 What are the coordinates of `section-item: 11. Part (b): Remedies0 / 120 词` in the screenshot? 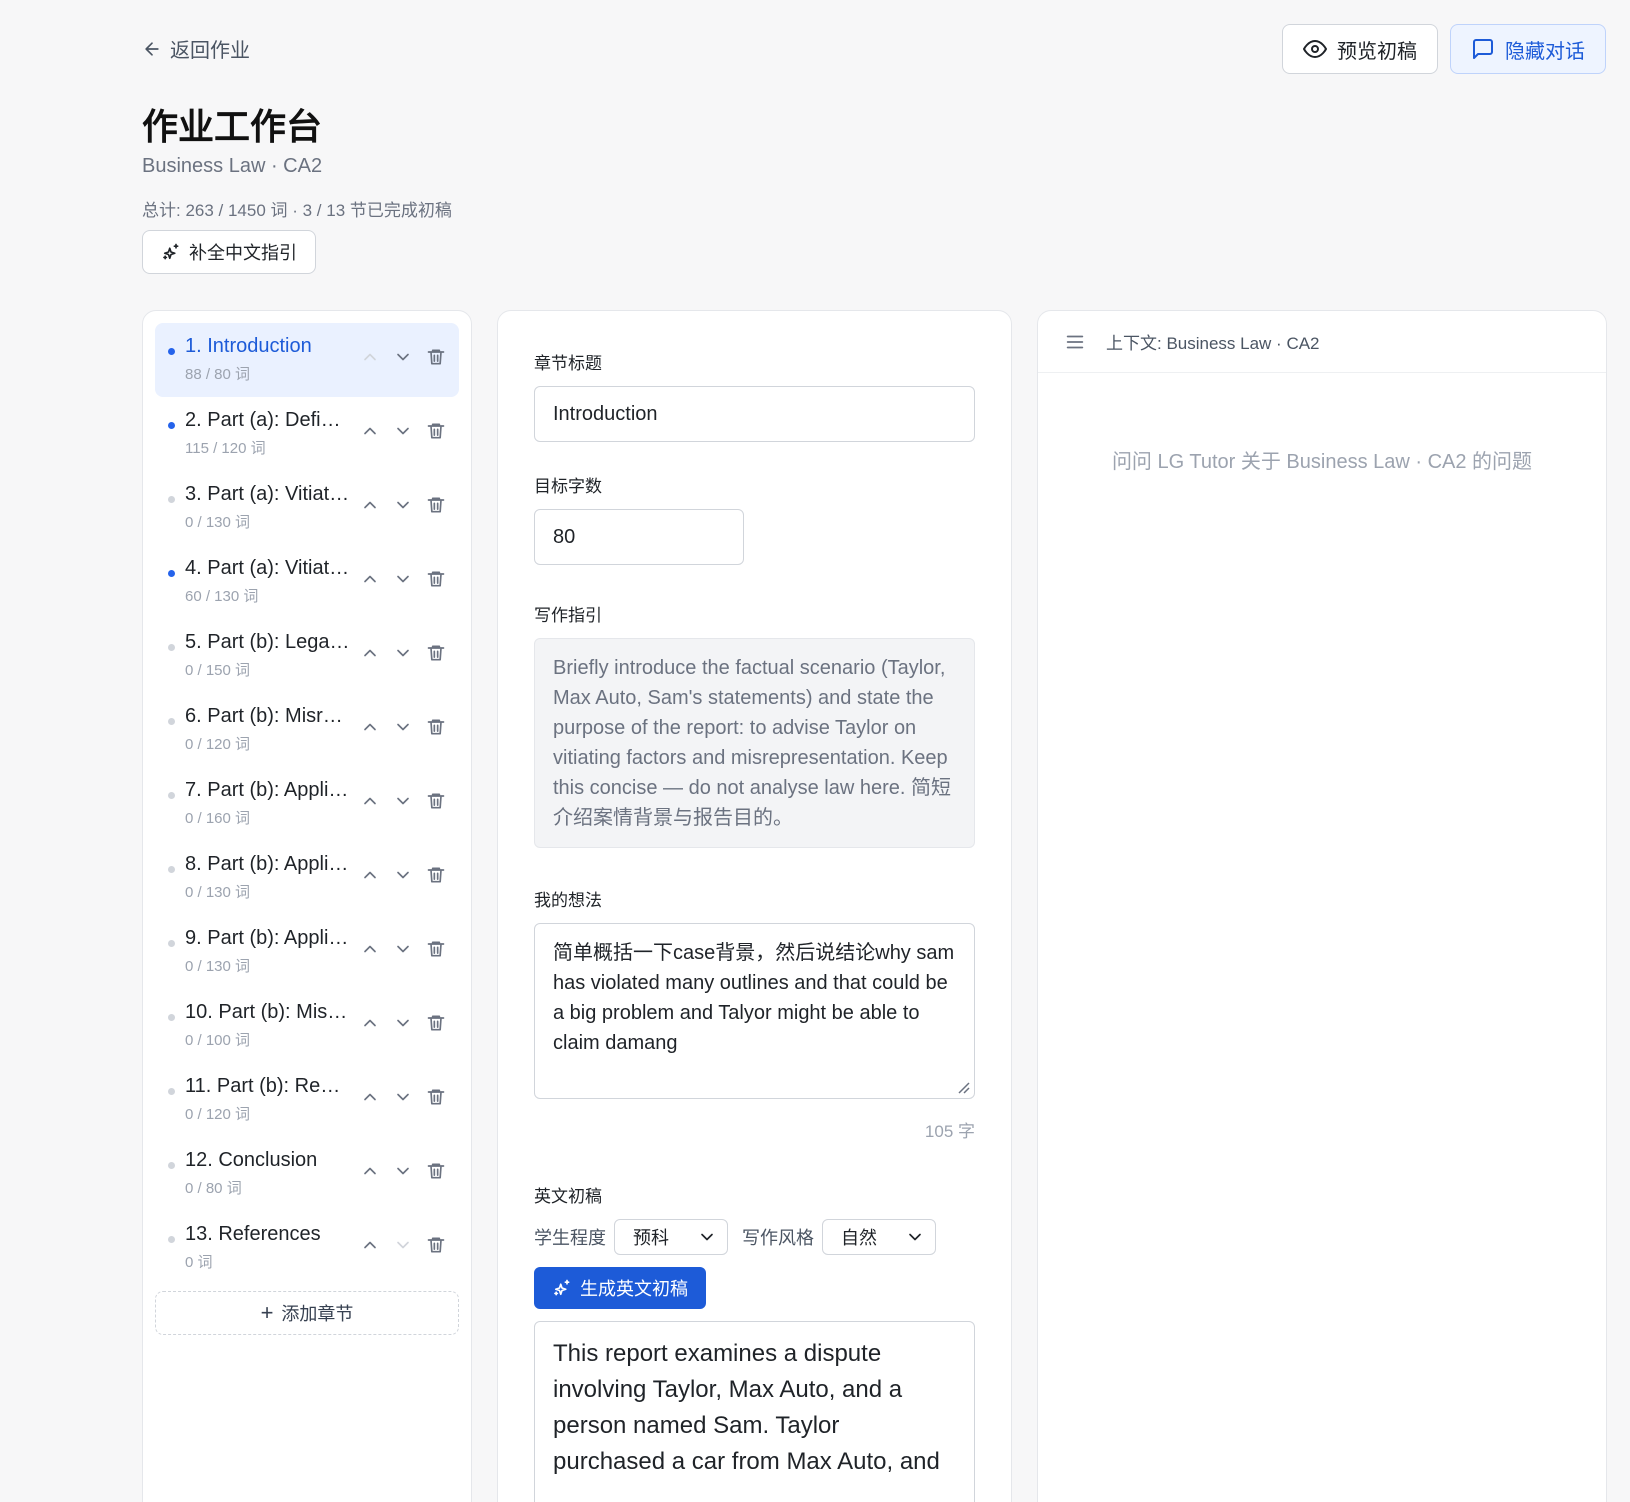 It's located at (307, 1100).